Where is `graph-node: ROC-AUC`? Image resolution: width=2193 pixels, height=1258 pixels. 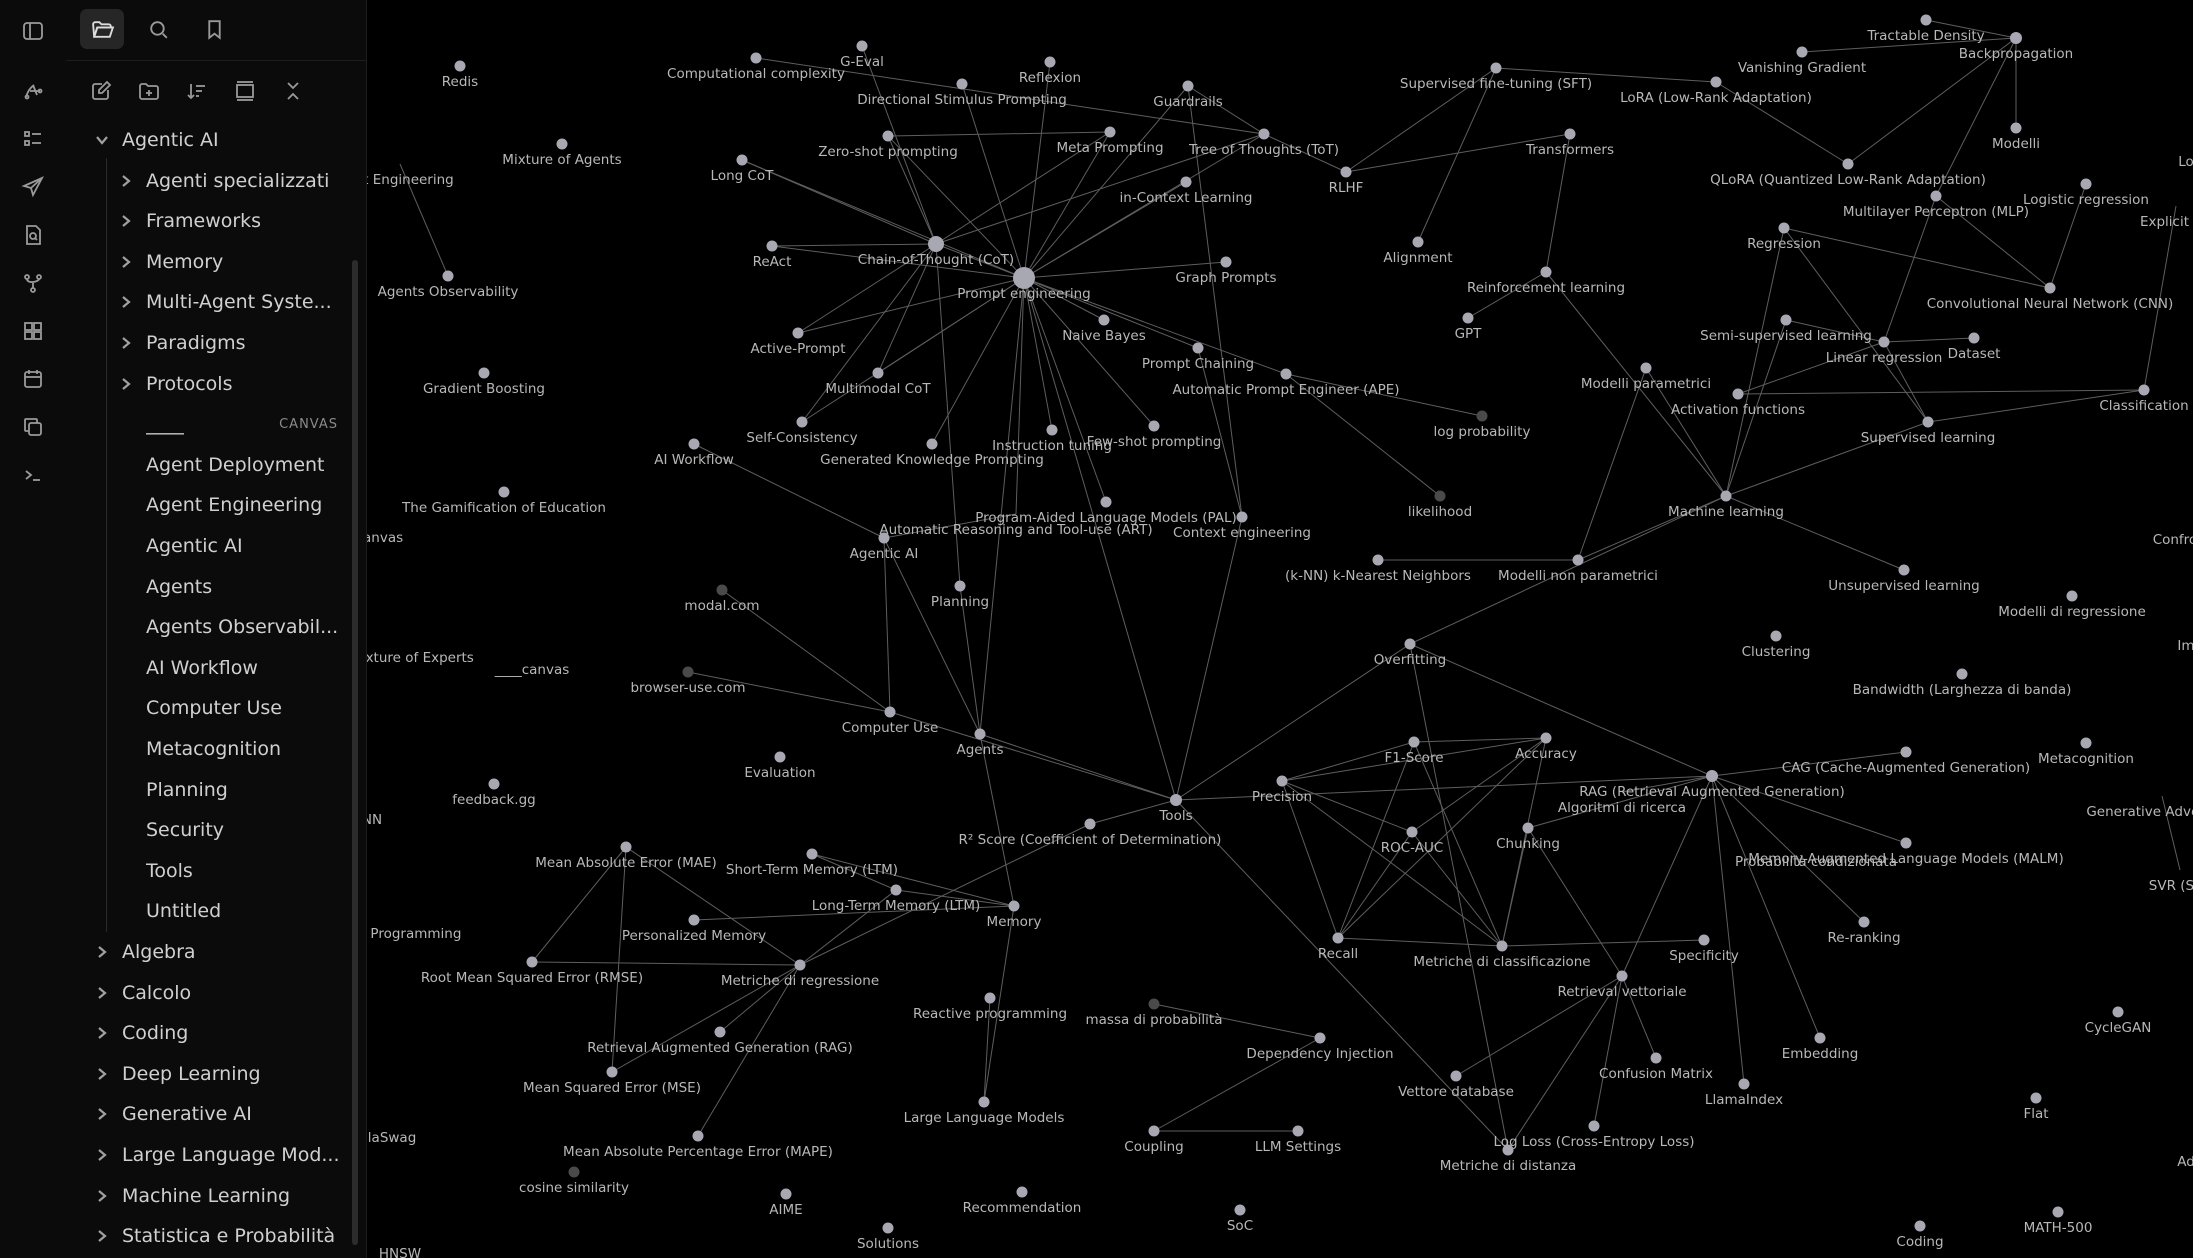
graph-node: ROC-AUC is located at coordinates (1412, 841).